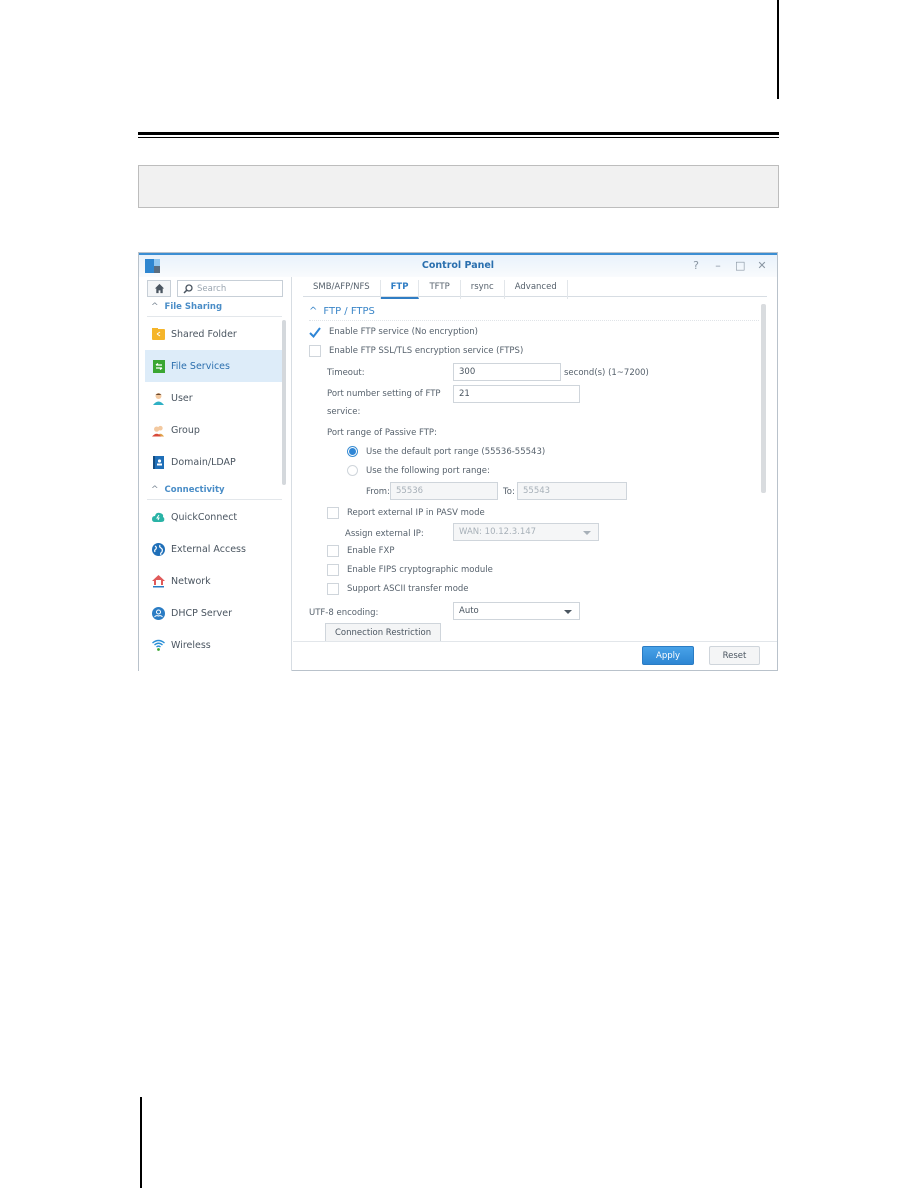  I want to click on connection-restriction-button: Connection Restriction, so click(383, 632).